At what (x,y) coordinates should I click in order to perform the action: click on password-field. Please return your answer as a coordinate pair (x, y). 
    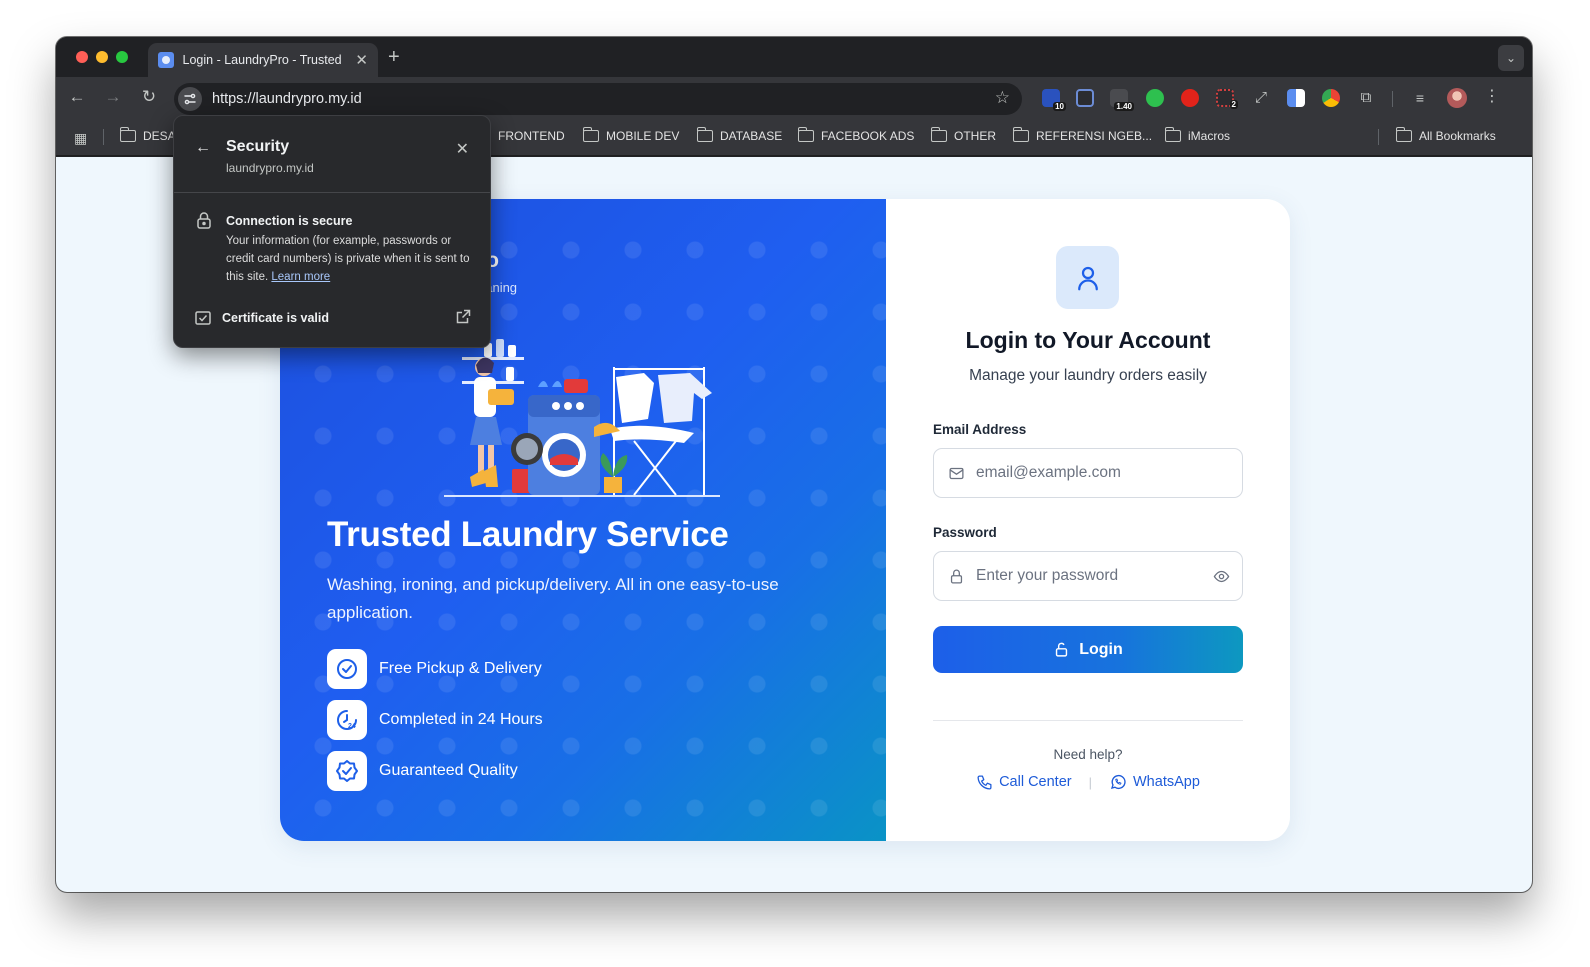
    Looking at the image, I should click on (1088, 576).